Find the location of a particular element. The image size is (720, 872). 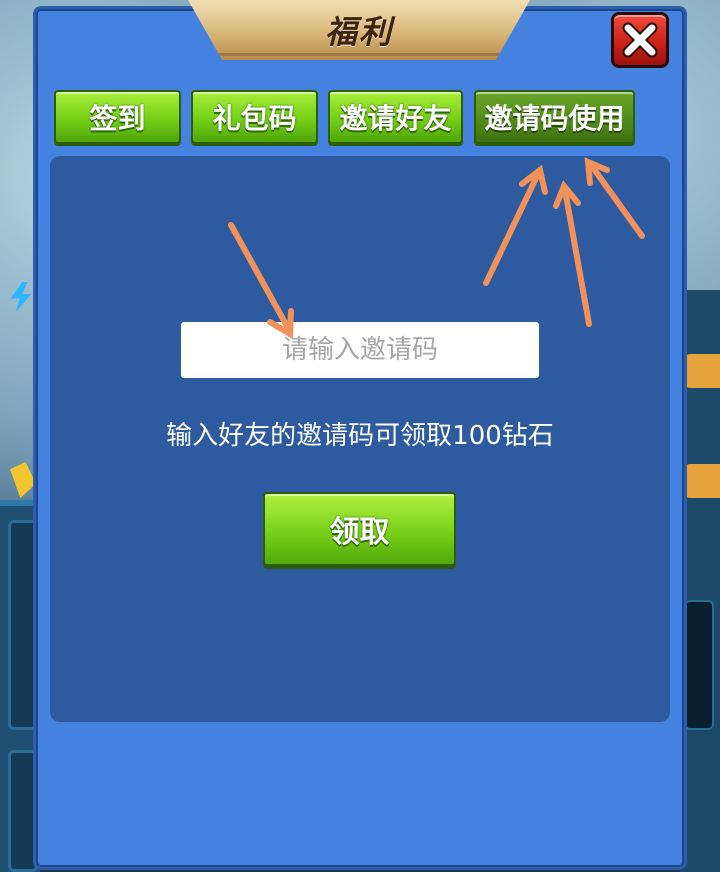

background-right-card is located at coordinates (699, 665).